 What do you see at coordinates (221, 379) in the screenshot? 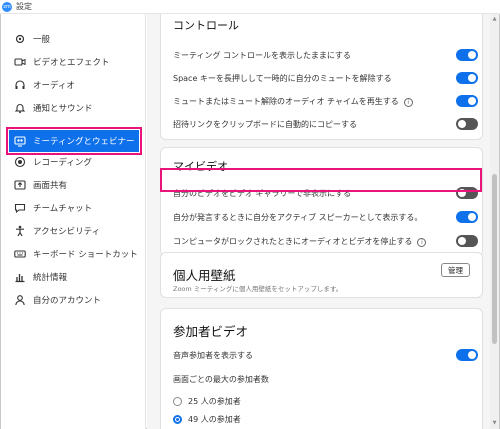
I see `setting-label: 画面ごとの最大の参加者数` at bounding box center [221, 379].